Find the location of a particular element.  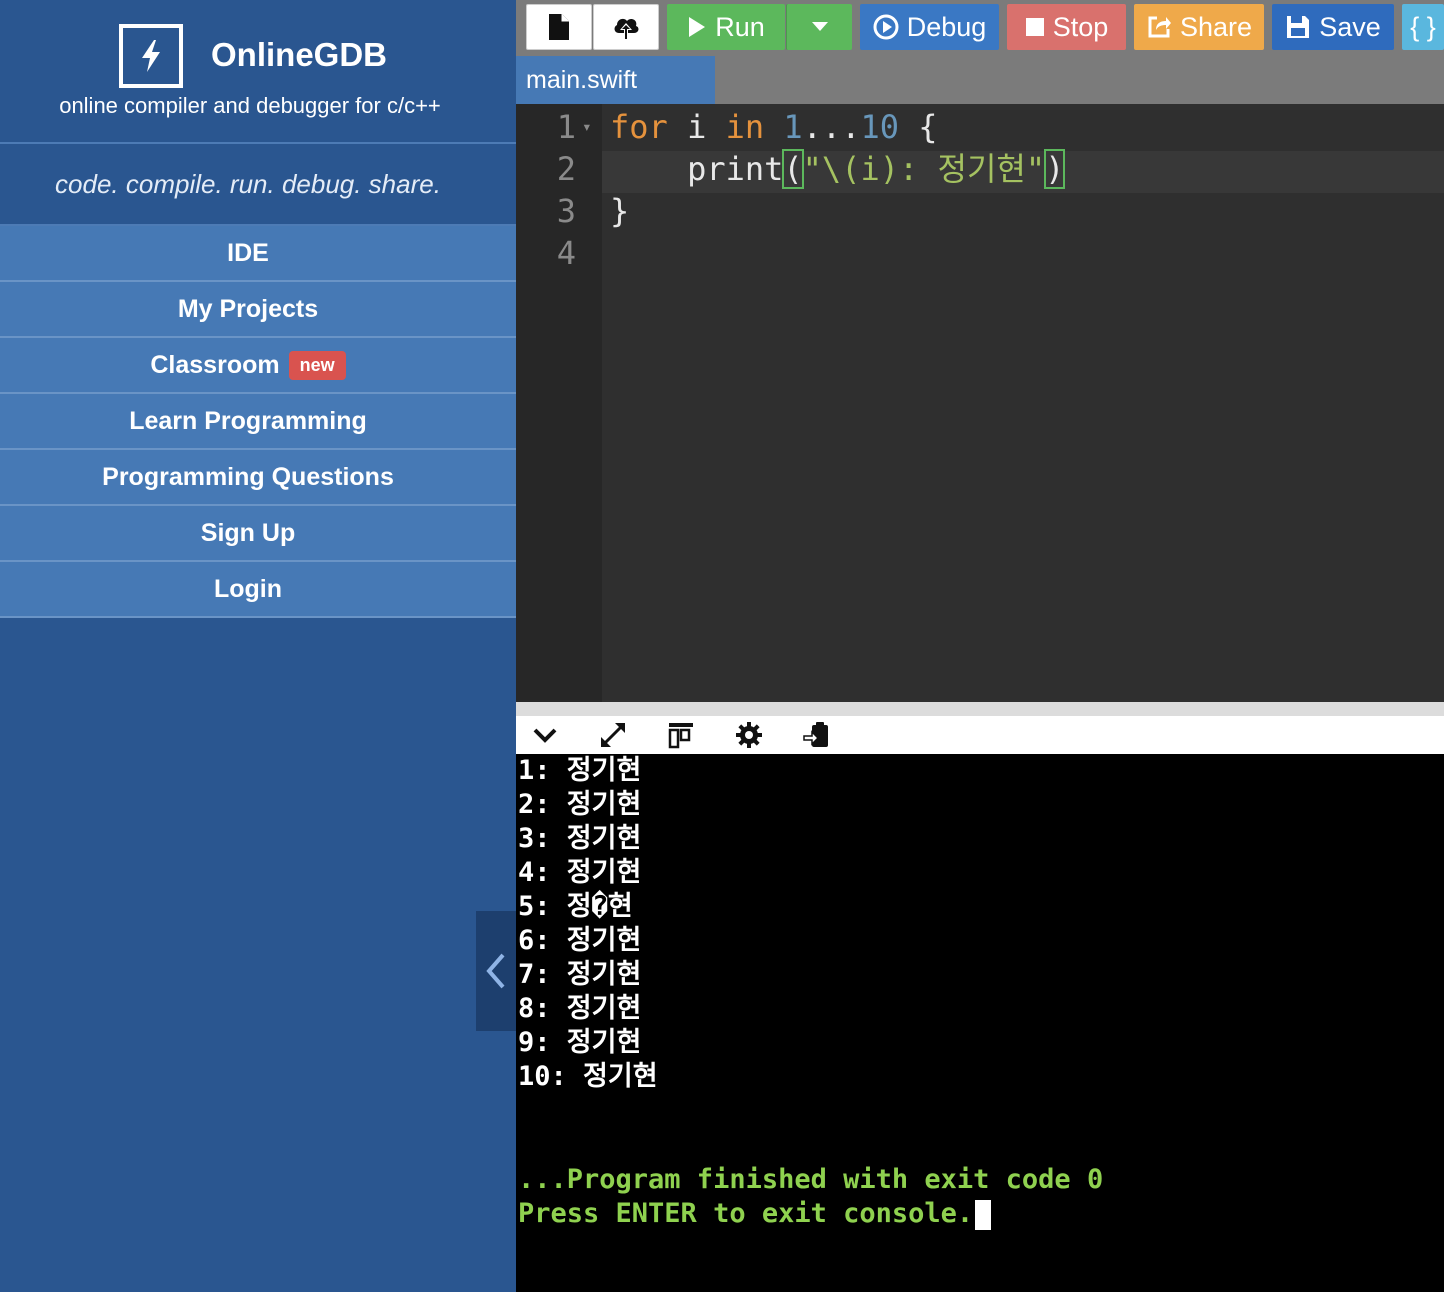

exit-prompt-text: Press ENTER to exit console. is located at coordinates (746, 1213).